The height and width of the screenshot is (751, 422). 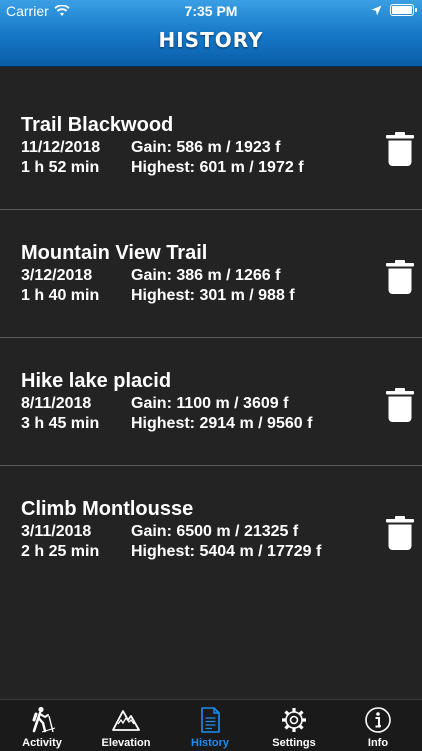 I want to click on hike-date: 3/11/2018, so click(x=56, y=531).